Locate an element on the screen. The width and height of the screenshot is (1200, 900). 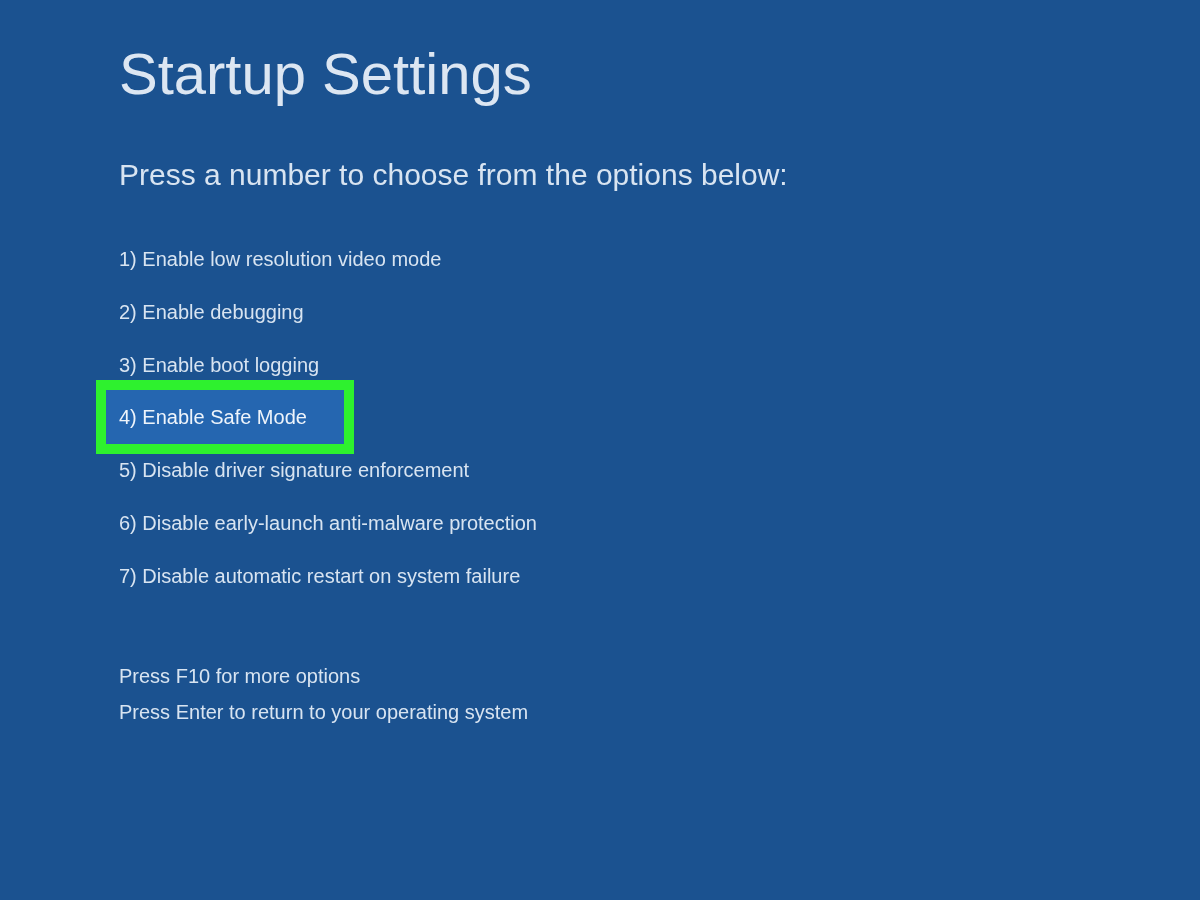
menu-option: 4) Enable Safe Mode is located at coordinates (213, 417).